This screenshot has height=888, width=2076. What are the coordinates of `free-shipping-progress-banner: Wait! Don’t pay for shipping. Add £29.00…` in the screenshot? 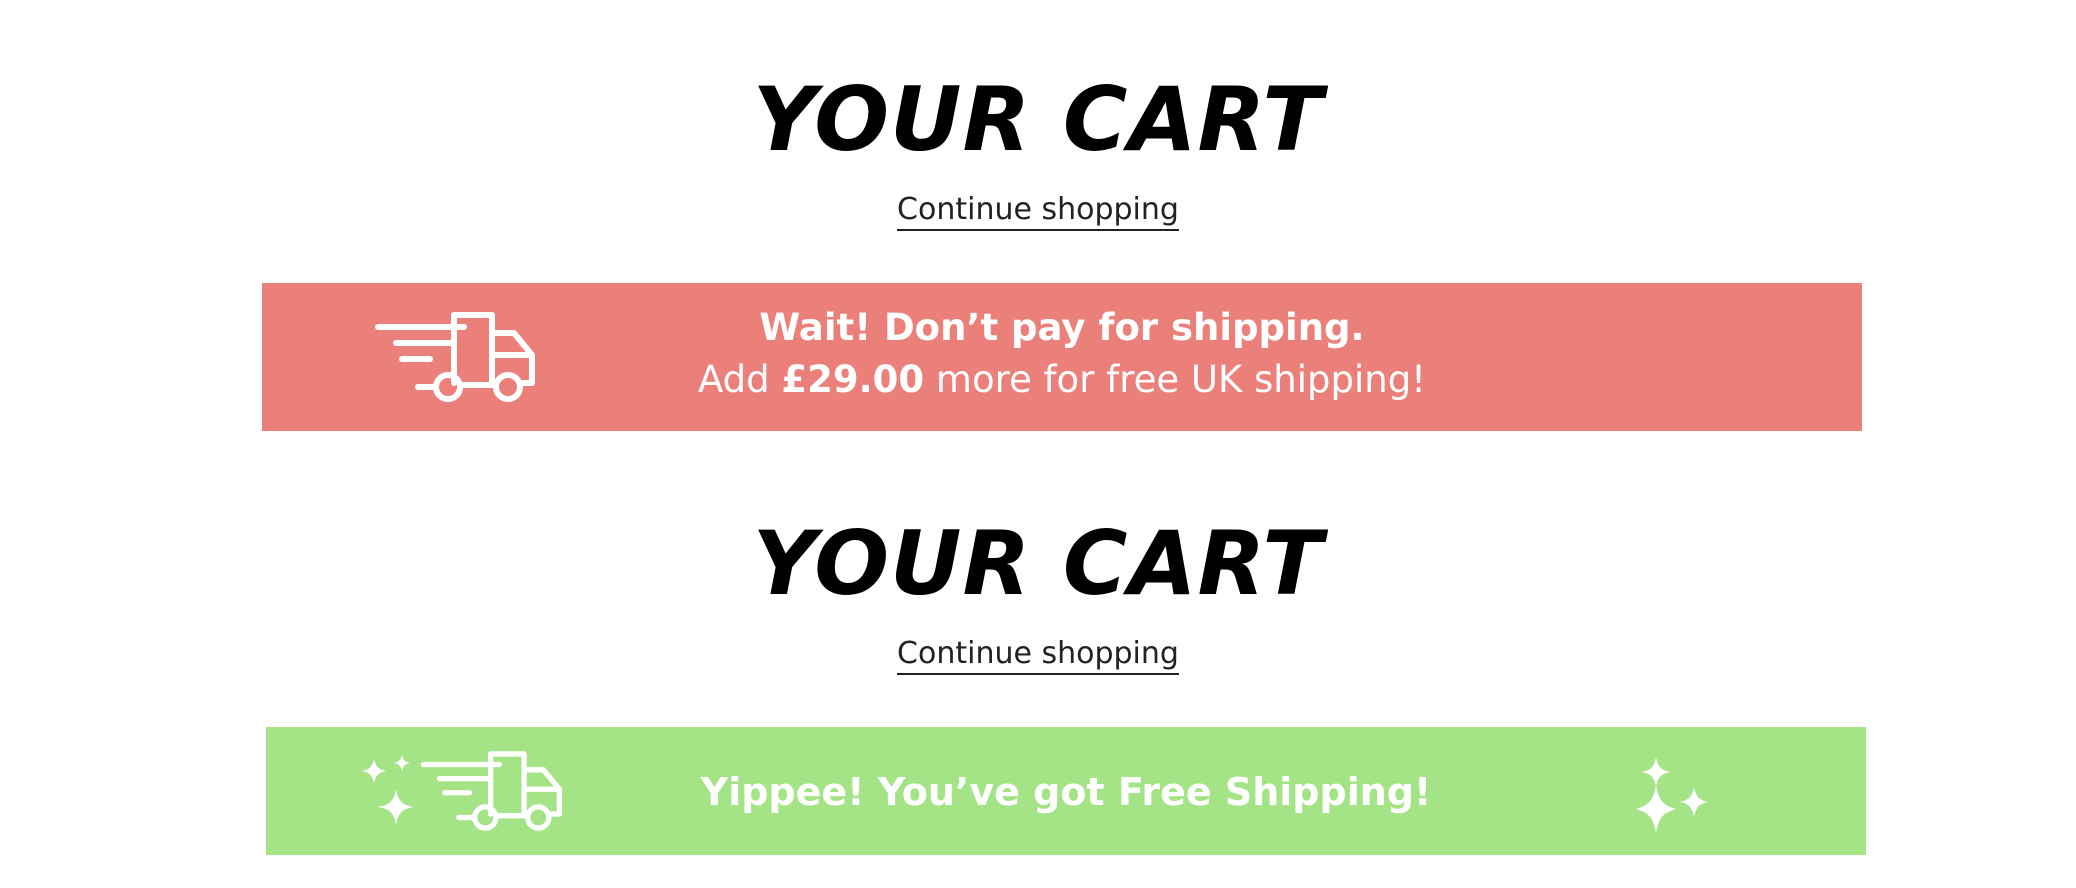 It's located at (1062, 357).